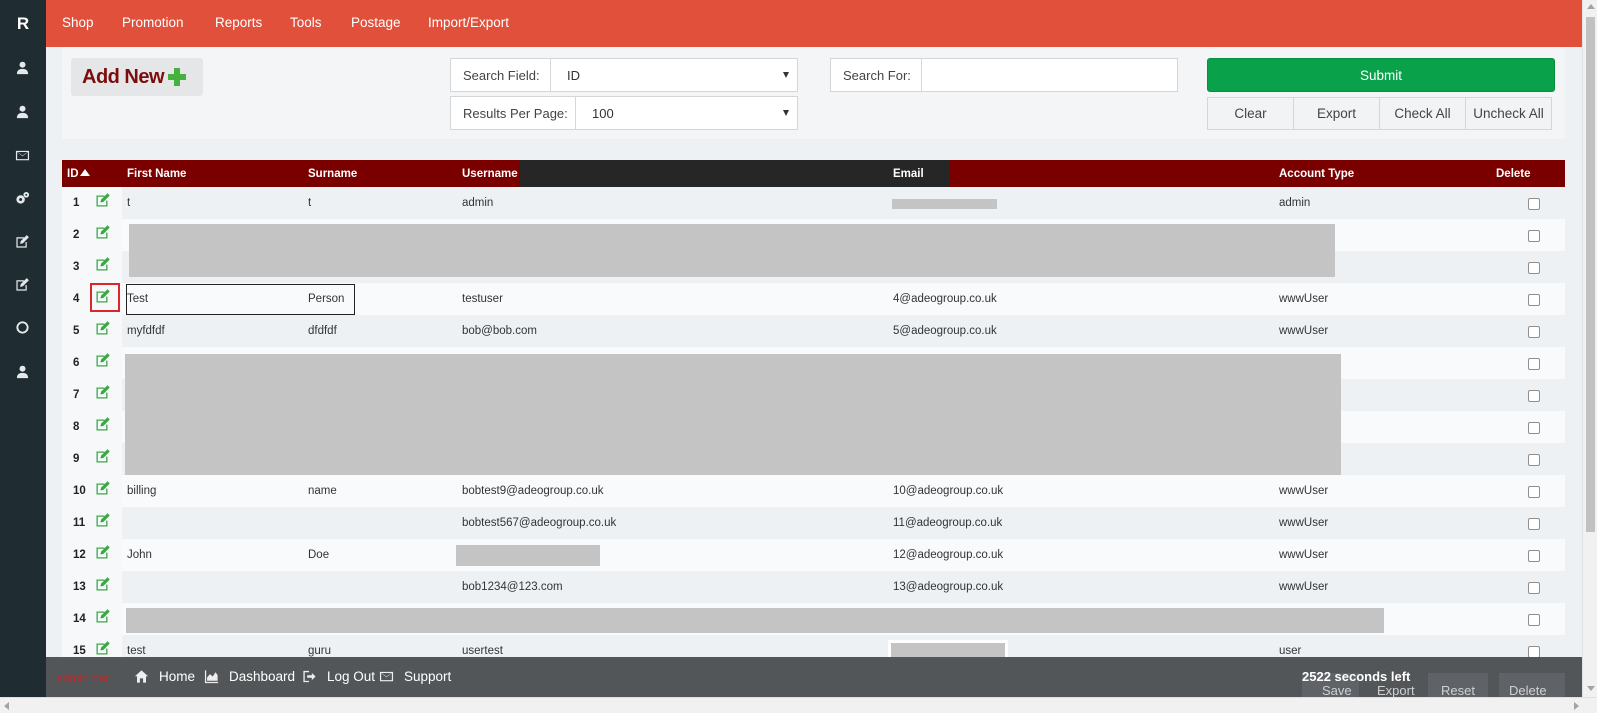  I want to click on search-field-select: Search Field: ID, so click(624, 75).